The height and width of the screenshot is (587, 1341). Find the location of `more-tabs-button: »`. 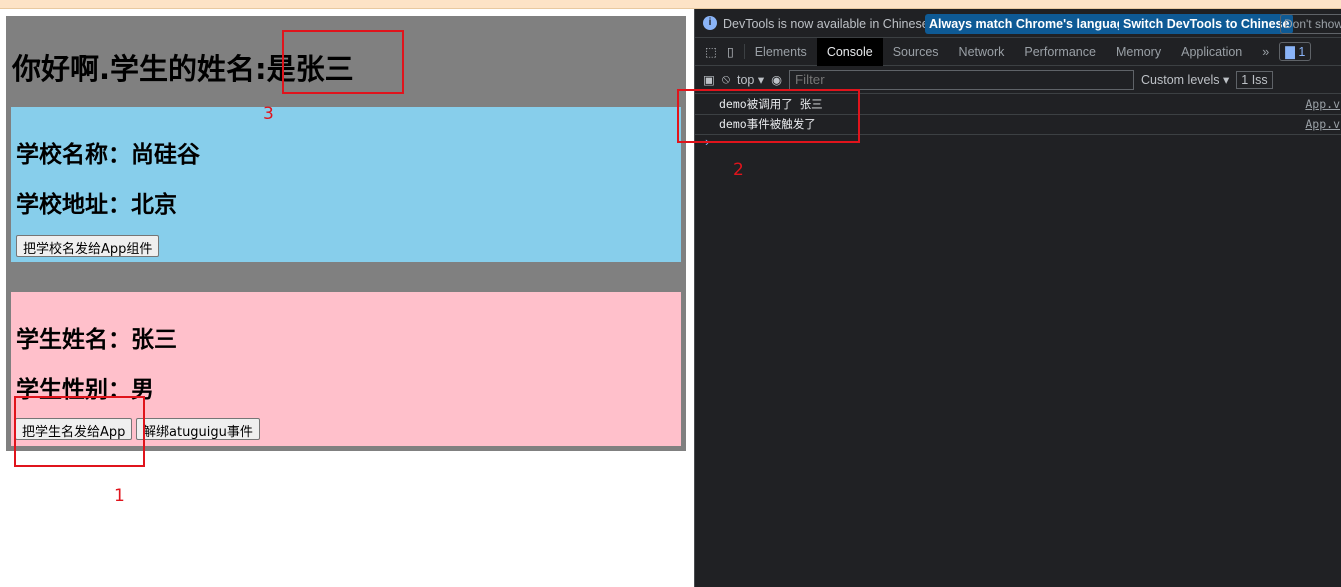

more-tabs-button: » is located at coordinates (1265, 52).